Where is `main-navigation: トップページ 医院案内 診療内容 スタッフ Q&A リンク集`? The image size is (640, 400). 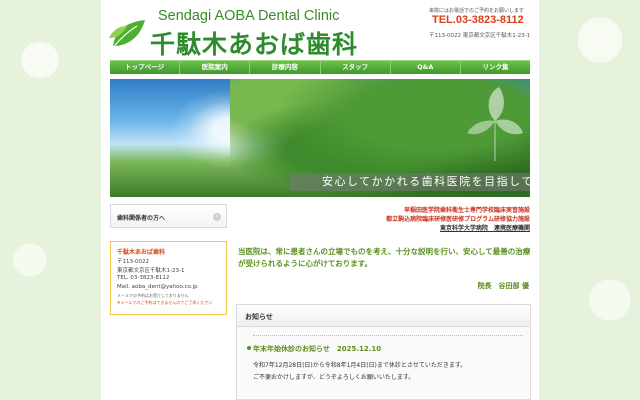 main-navigation: トップページ 医院案内 診療内容 スタッフ Q&A リンク集 is located at coordinates (320, 67).